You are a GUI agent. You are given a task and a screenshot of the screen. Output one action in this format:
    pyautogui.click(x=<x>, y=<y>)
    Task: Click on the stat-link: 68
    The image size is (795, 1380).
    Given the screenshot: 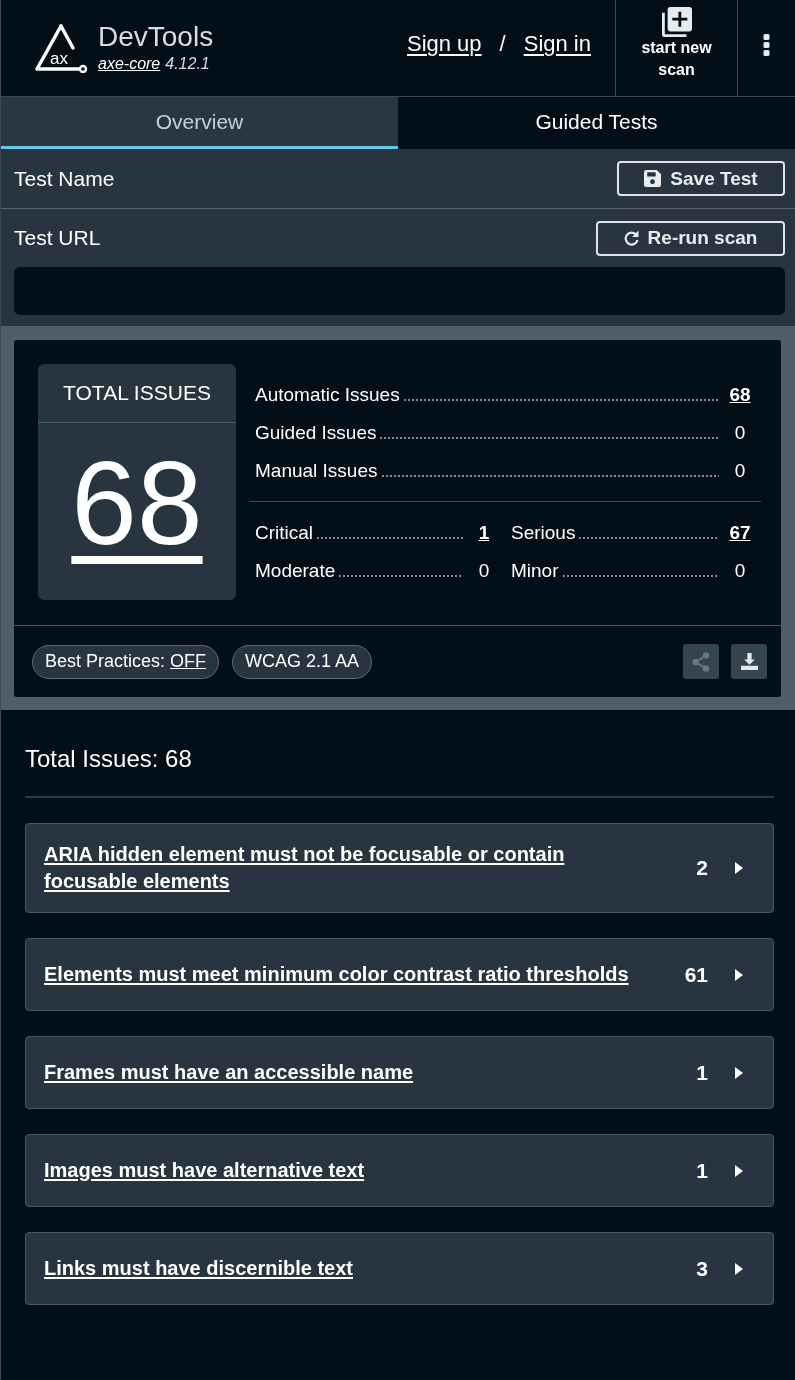 What is the action you would take?
    pyautogui.click(x=740, y=395)
    